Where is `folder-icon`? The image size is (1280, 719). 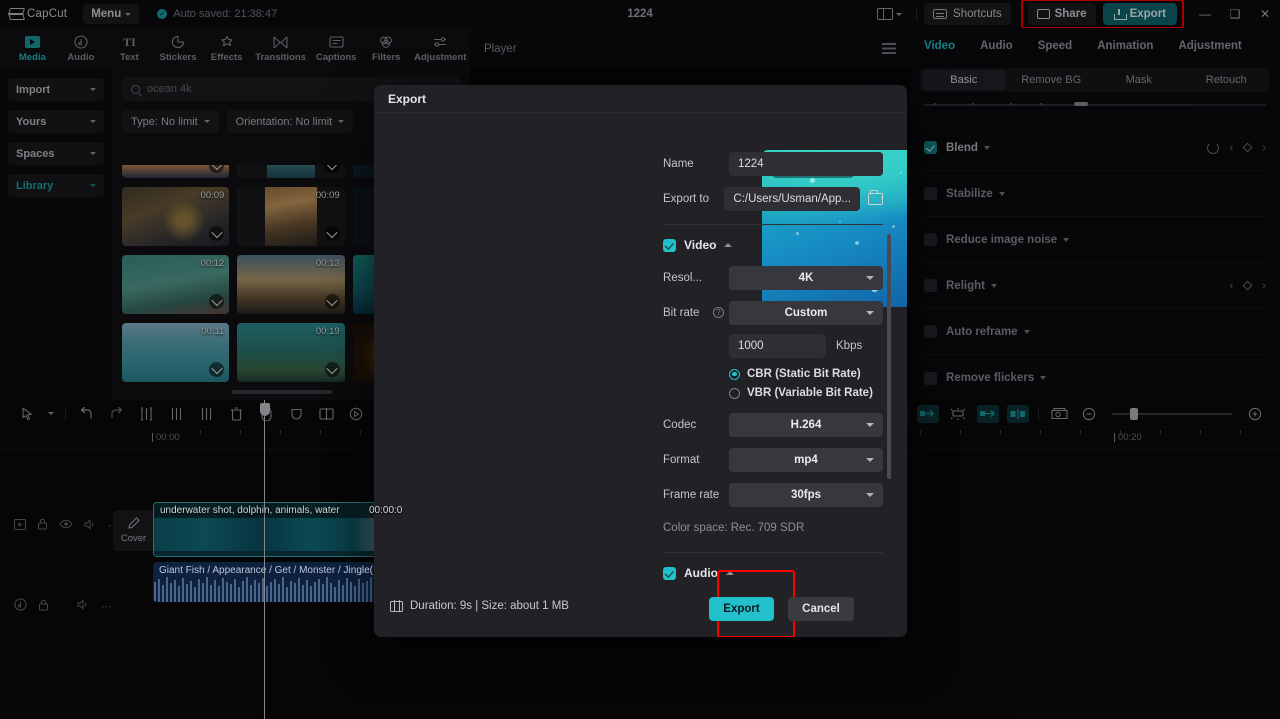
folder-icon is located at coordinates (875, 197).